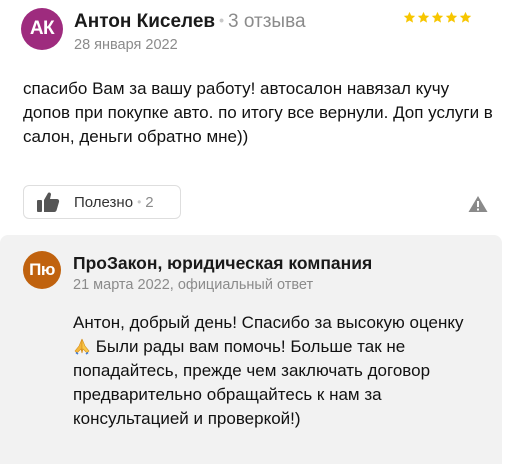  I want to click on rating-stars, so click(437, 17).